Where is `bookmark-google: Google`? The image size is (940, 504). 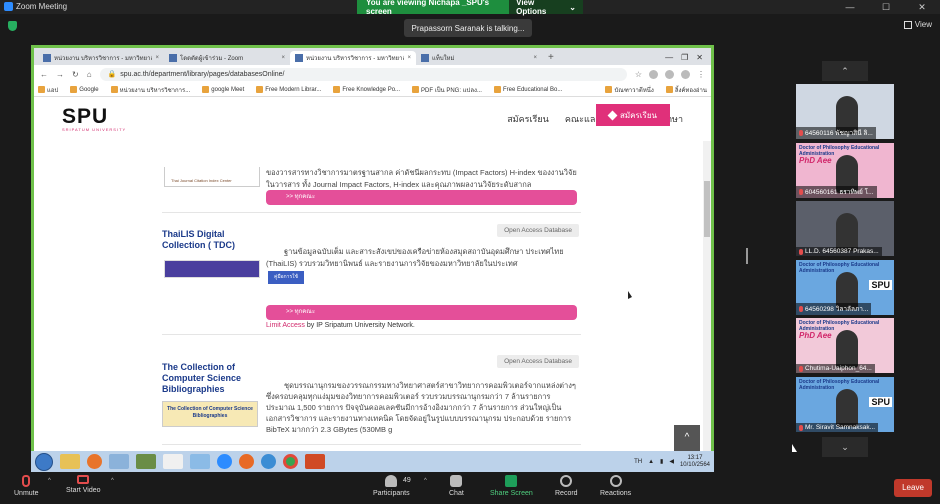 bookmark-google: Google is located at coordinates (84, 89).